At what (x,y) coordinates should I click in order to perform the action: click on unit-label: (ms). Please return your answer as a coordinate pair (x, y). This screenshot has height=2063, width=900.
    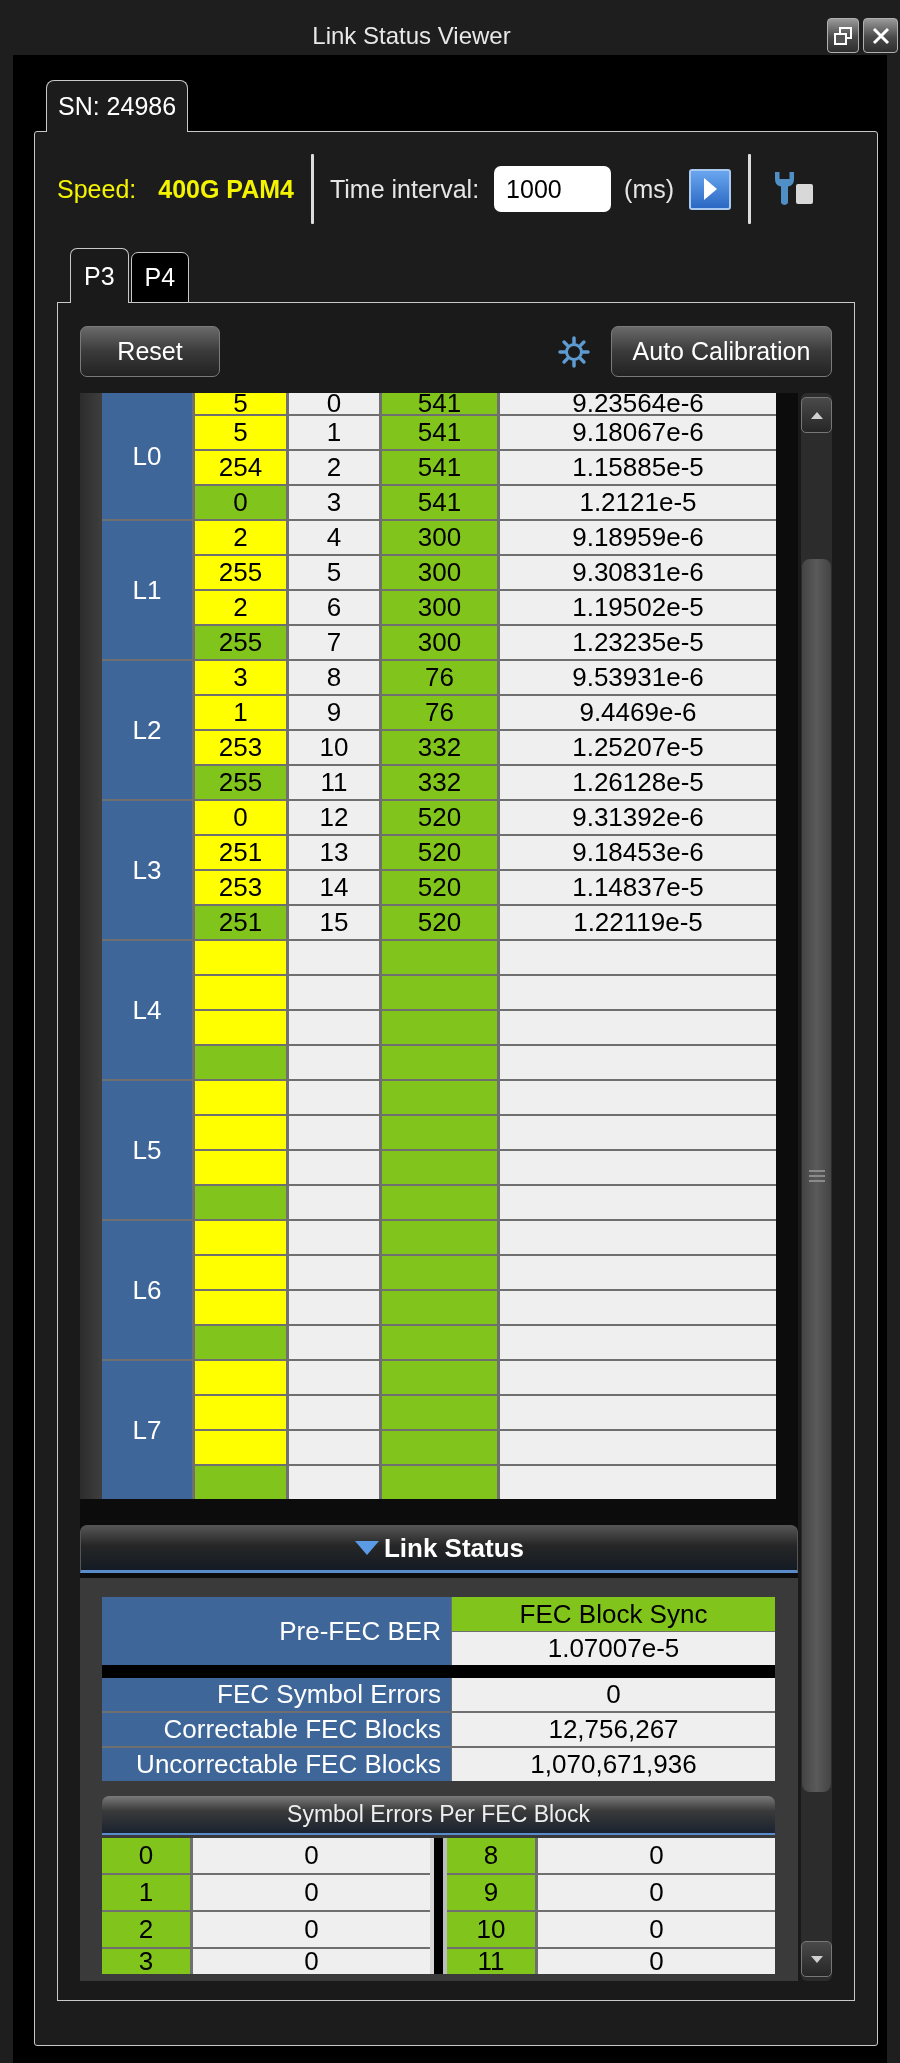
    Looking at the image, I should click on (649, 189).